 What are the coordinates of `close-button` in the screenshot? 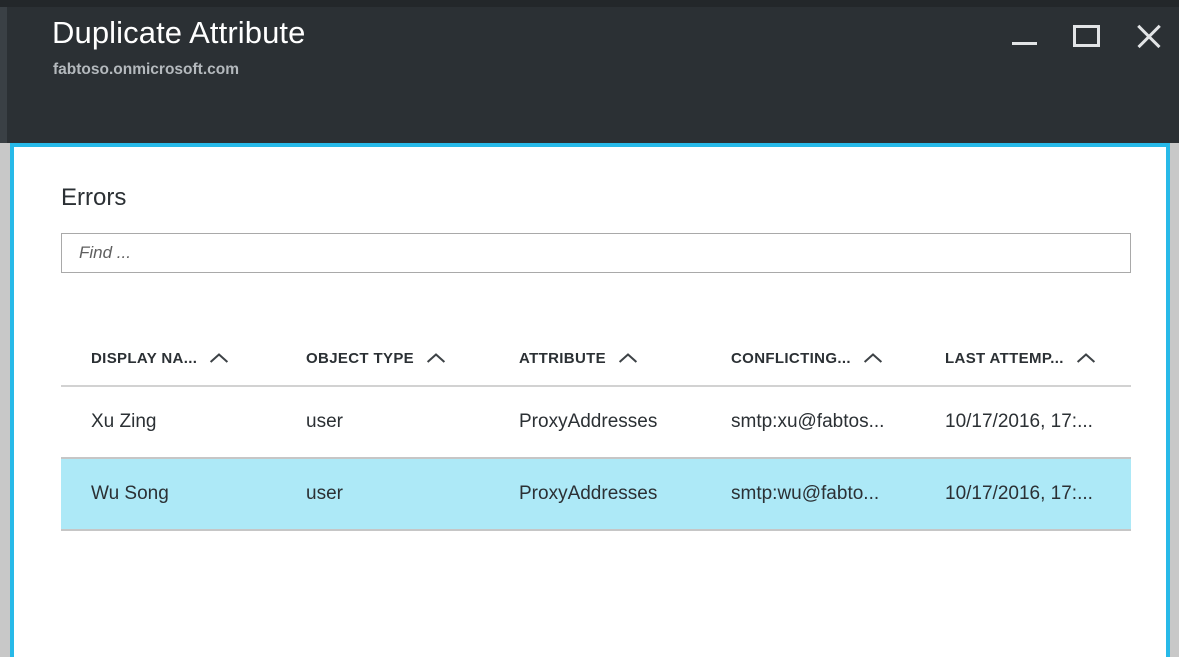 It's located at (1148, 36).